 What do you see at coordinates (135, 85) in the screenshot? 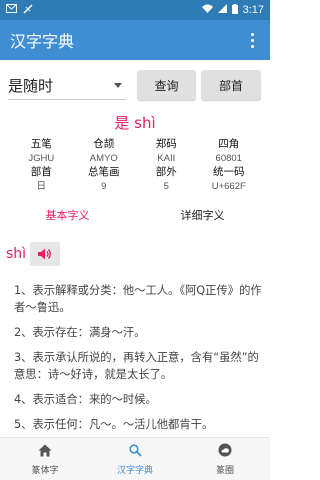
I see `query-row: 是随时 查询 部首` at bounding box center [135, 85].